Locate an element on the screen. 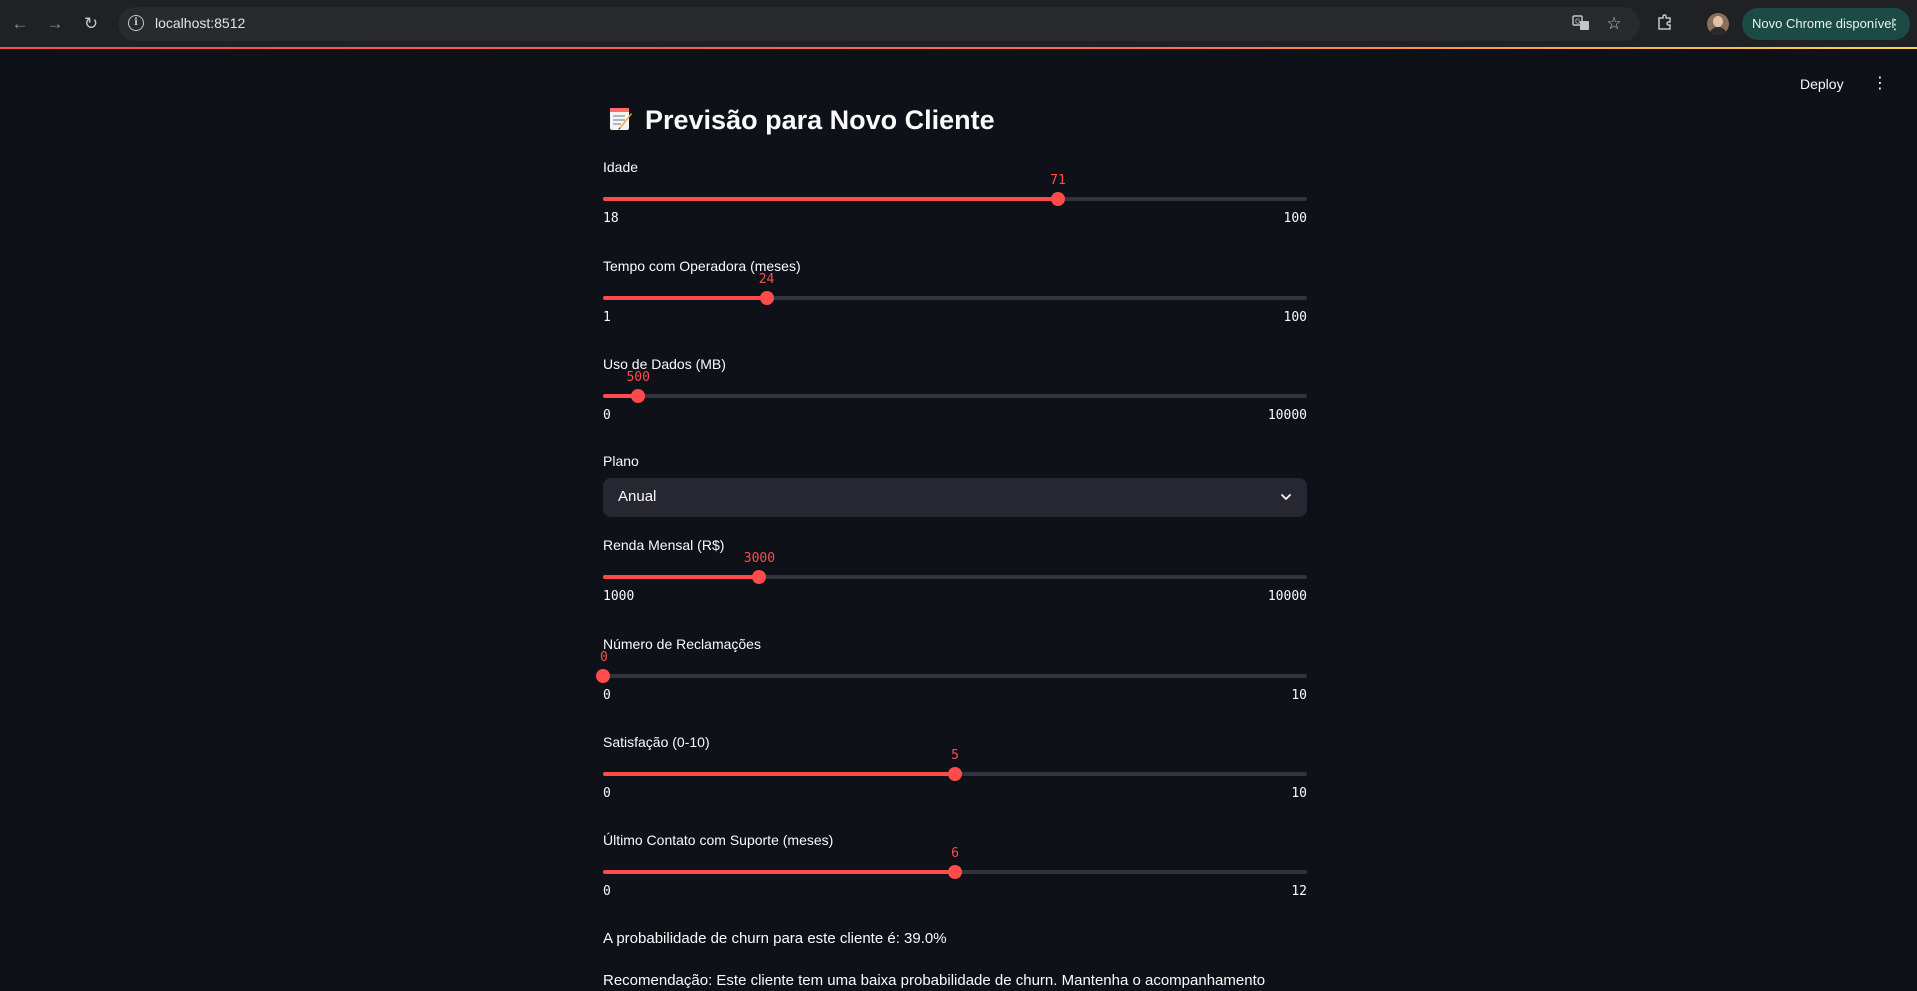 Image resolution: width=1917 pixels, height=991 pixels. slider-track: 71 is located at coordinates (955, 189).